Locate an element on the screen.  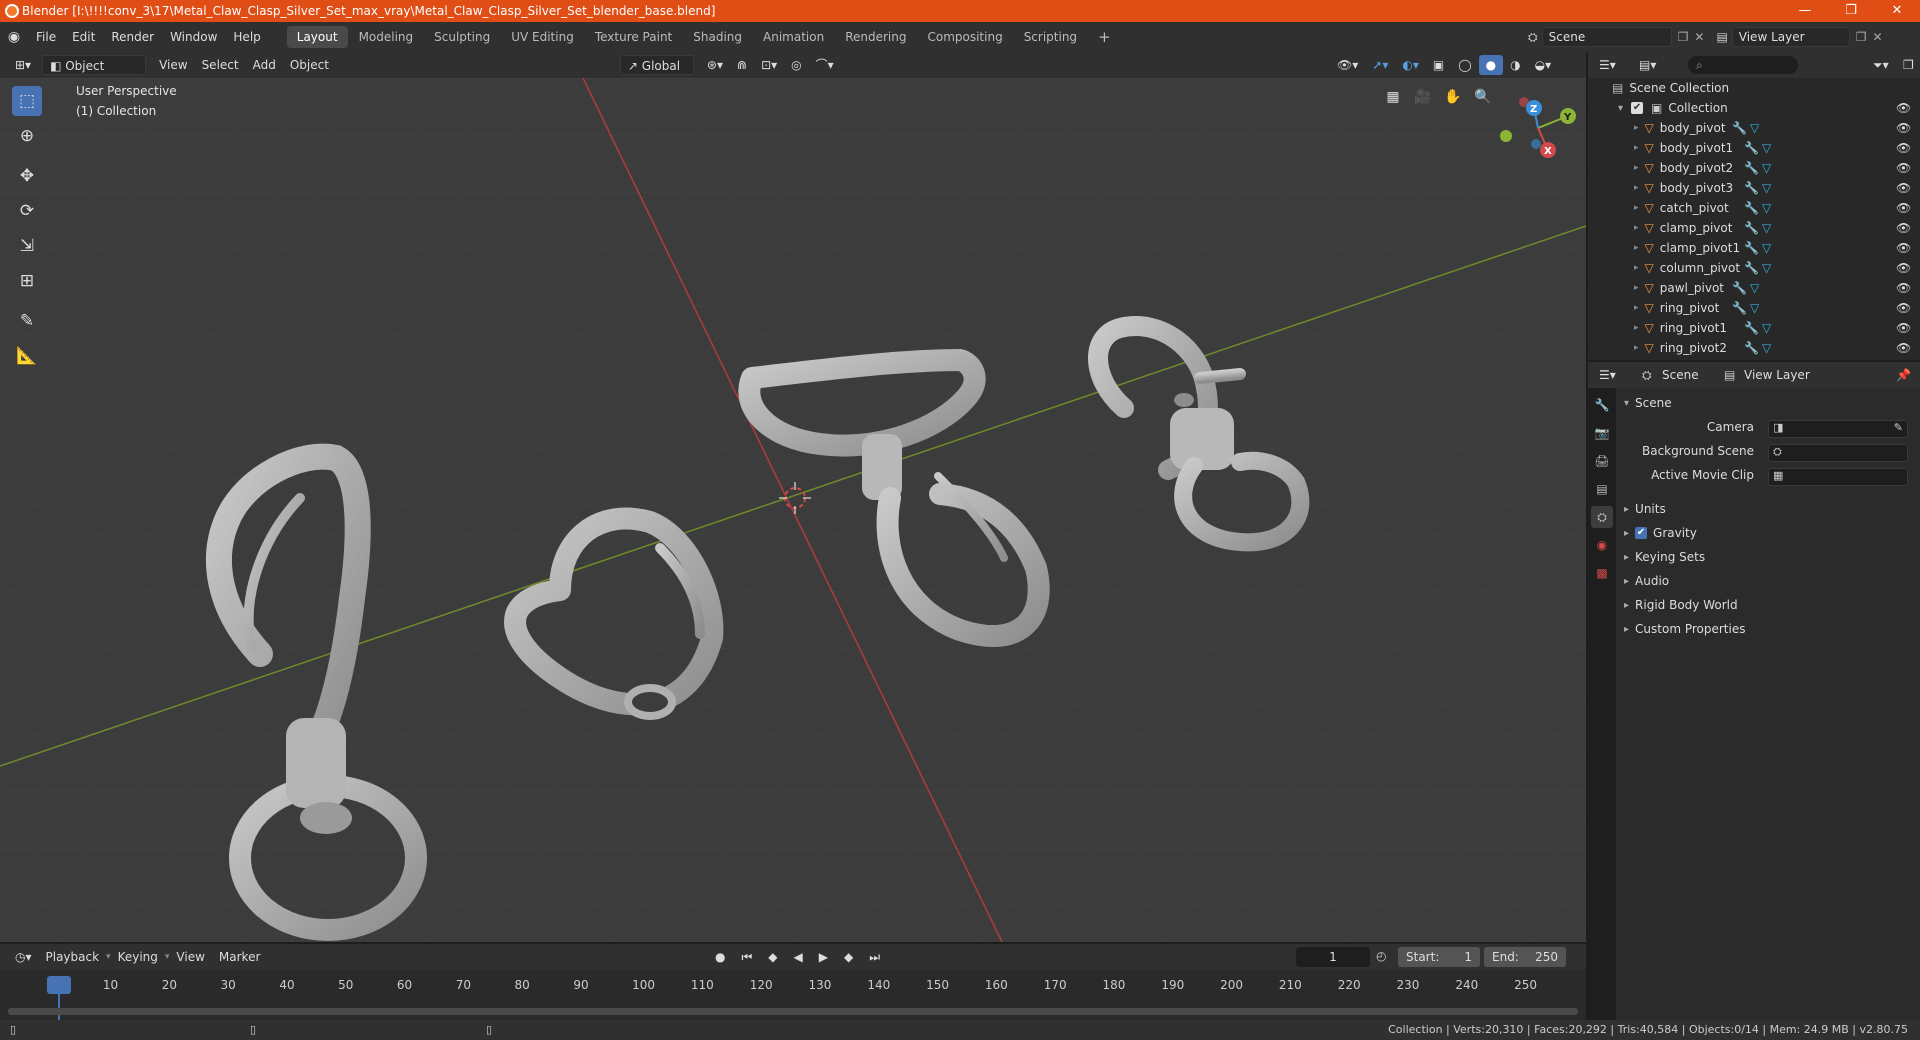
record-icon: ● is located at coordinates (720, 957).